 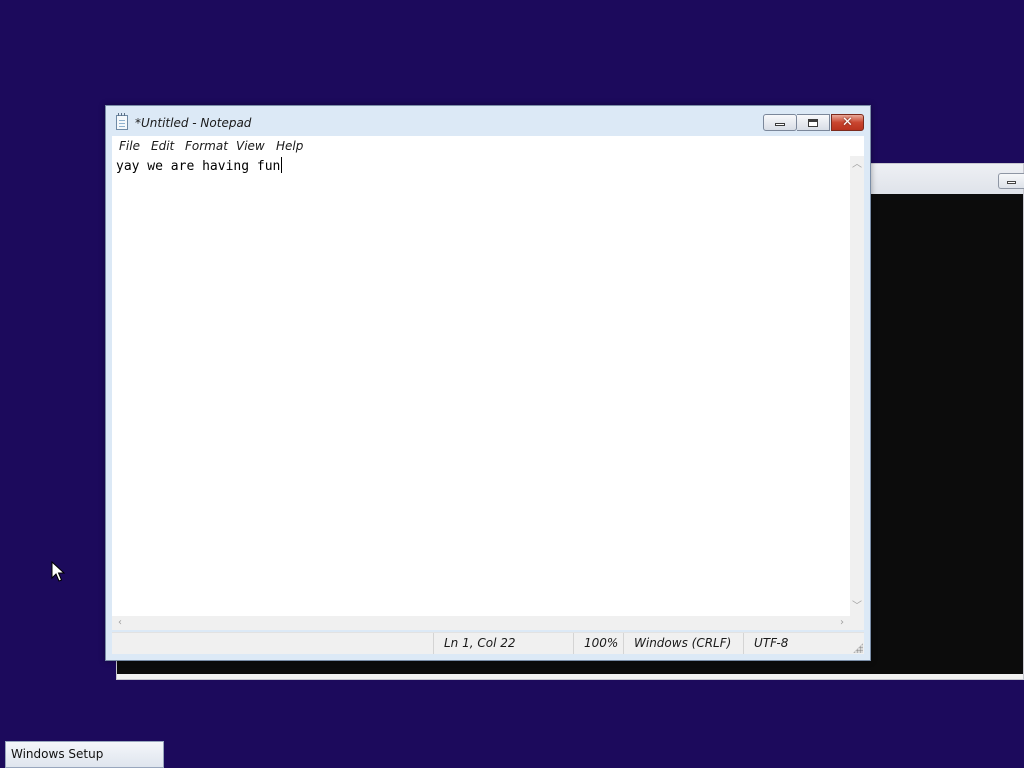 I want to click on close-button: ✕, so click(x=847, y=122).